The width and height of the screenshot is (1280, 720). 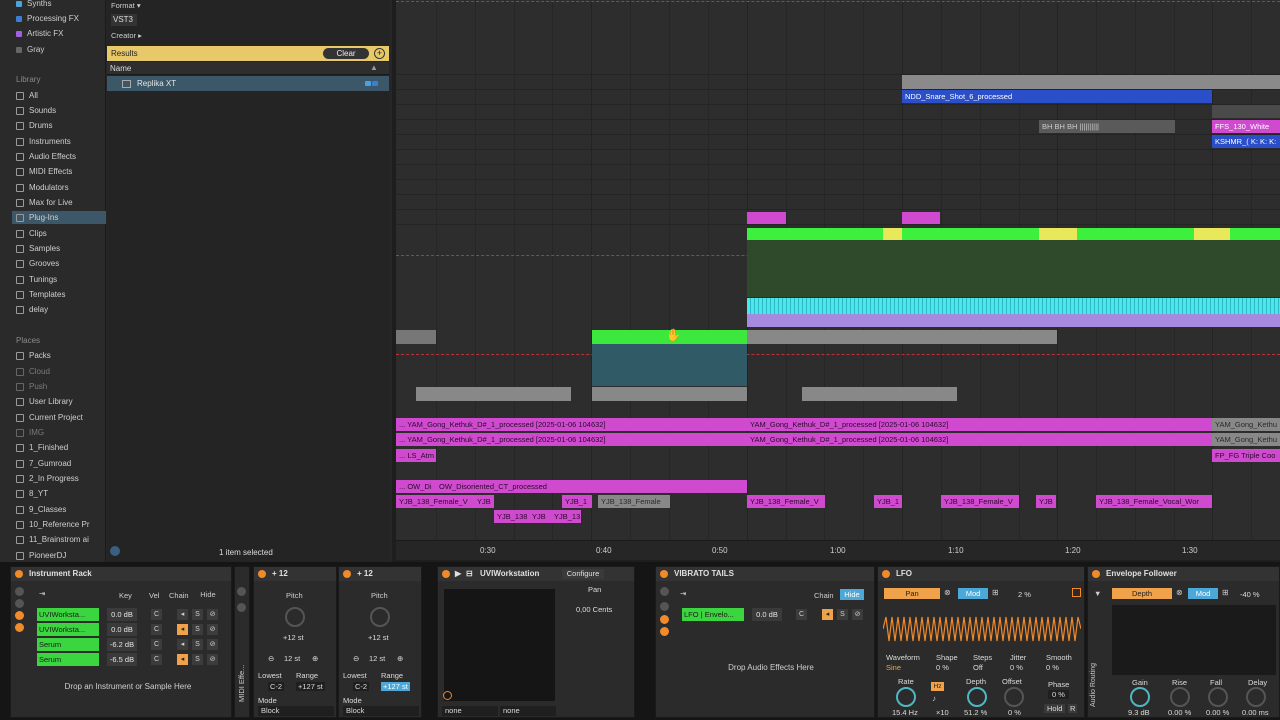 What do you see at coordinates (634, 501) in the screenshot?
I see `clip-yjb: YJB_138_Female` at bounding box center [634, 501].